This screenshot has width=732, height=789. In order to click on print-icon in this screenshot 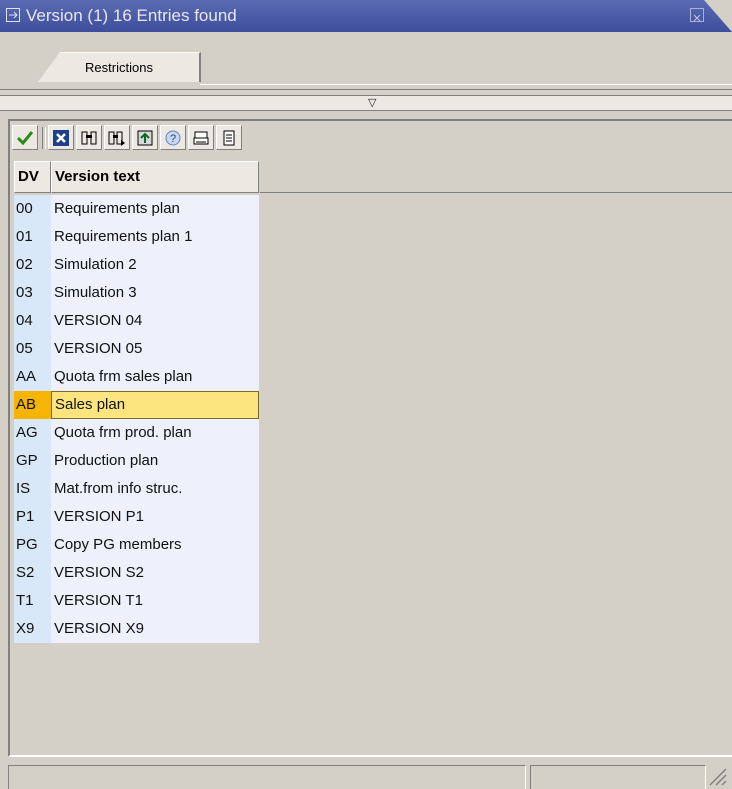, I will do `click(201, 137)`.